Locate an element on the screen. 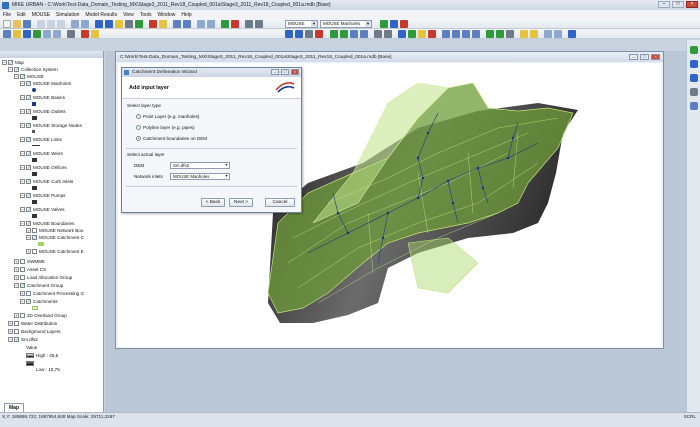 The width and height of the screenshot is (700, 427). wizard-maximize-button: □ is located at coordinates (285, 72).